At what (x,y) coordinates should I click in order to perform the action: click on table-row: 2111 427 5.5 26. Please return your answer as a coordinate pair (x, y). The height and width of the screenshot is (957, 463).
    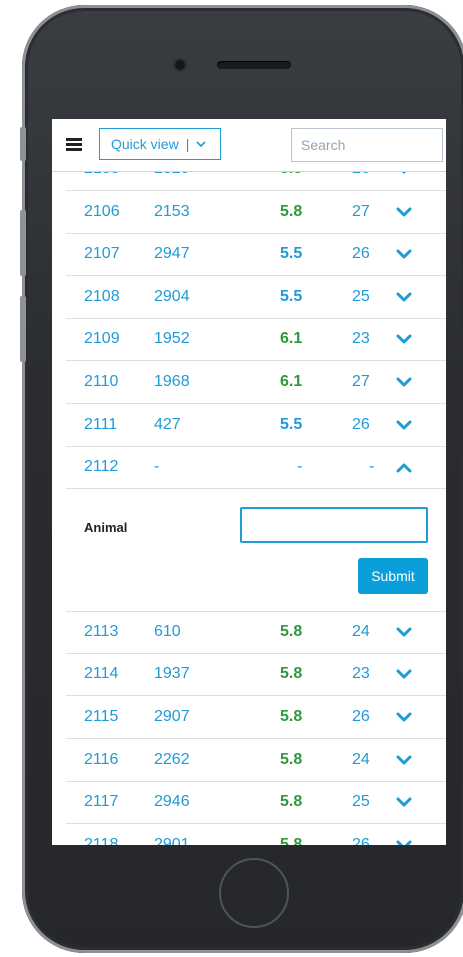
    Looking at the image, I should click on (256, 426).